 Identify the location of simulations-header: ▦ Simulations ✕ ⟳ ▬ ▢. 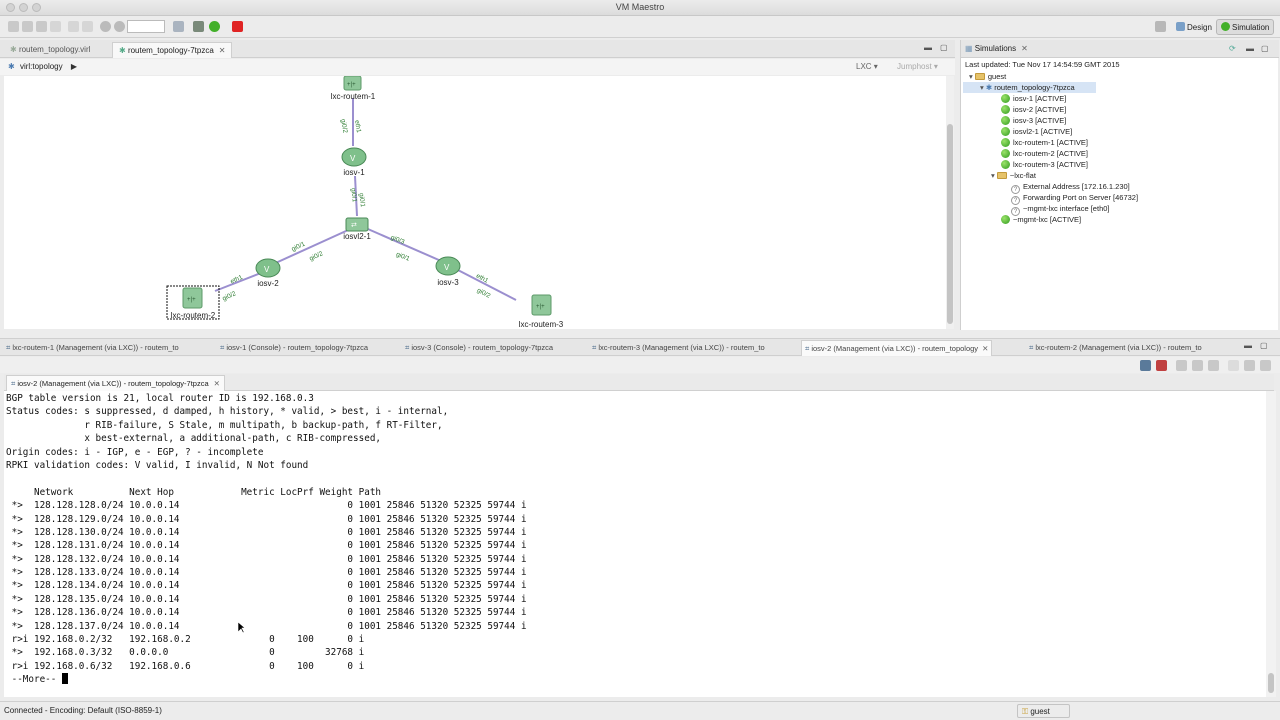
(1120, 49).